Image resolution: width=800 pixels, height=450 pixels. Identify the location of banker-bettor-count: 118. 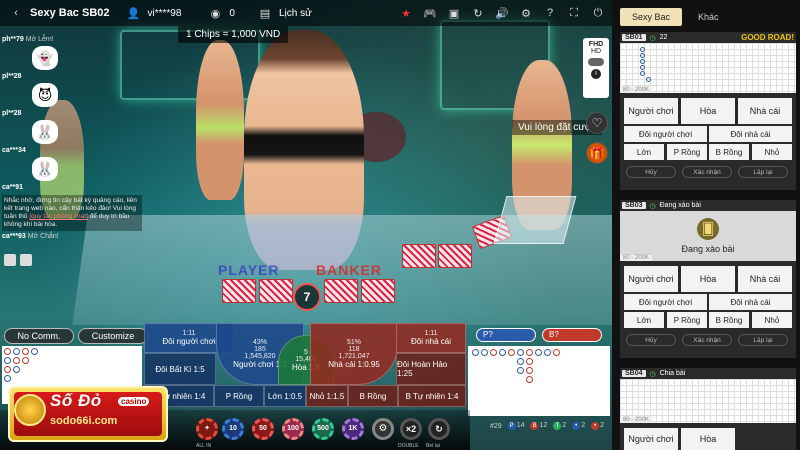
(354, 349).